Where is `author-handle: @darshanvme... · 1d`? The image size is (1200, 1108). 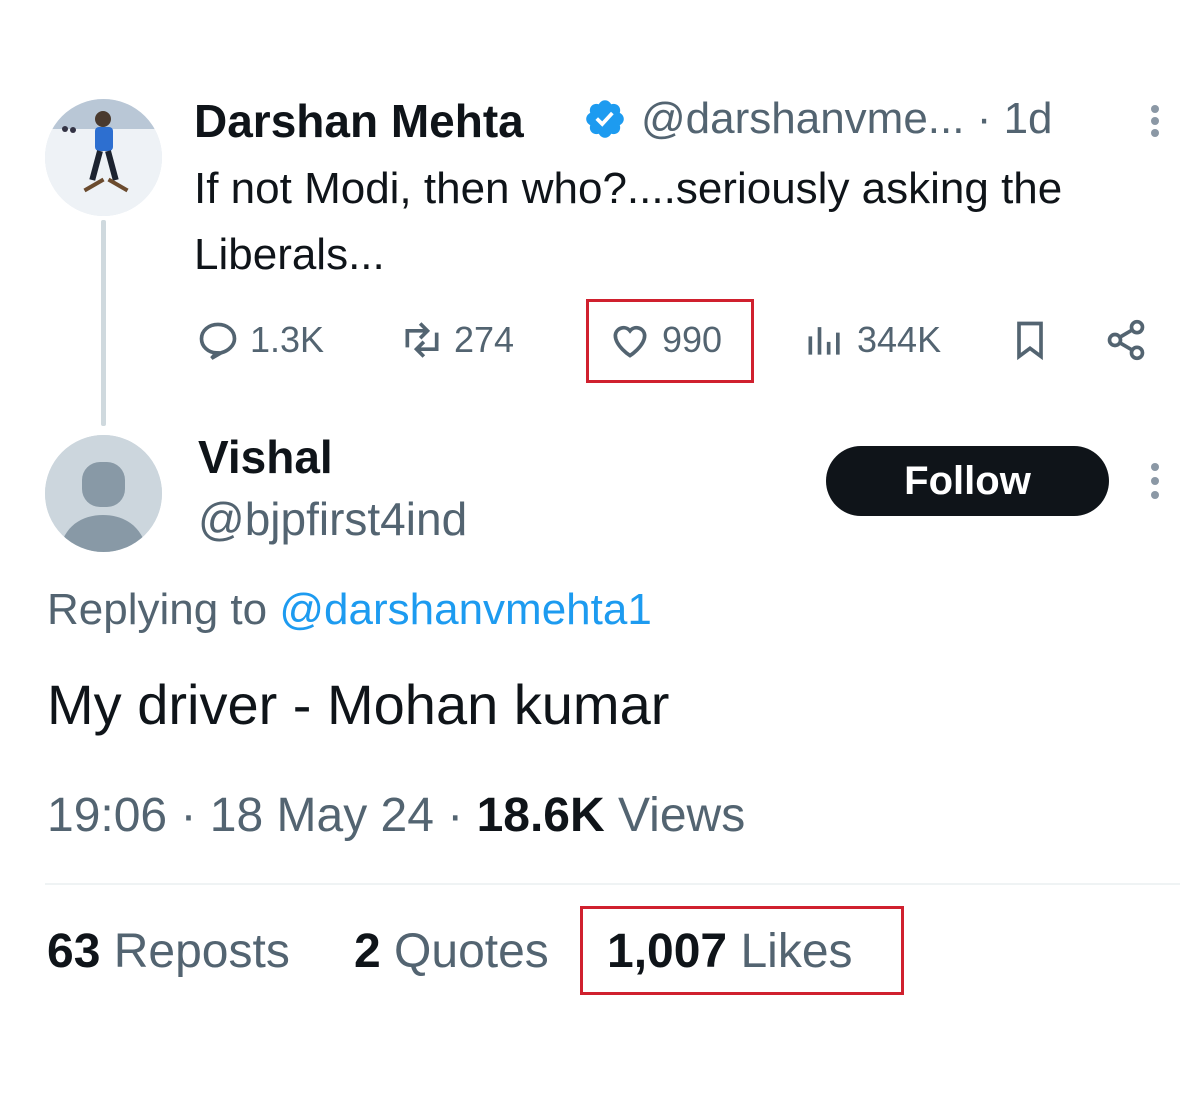 author-handle: @darshanvme... · 1d is located at coordinates (847, 119).